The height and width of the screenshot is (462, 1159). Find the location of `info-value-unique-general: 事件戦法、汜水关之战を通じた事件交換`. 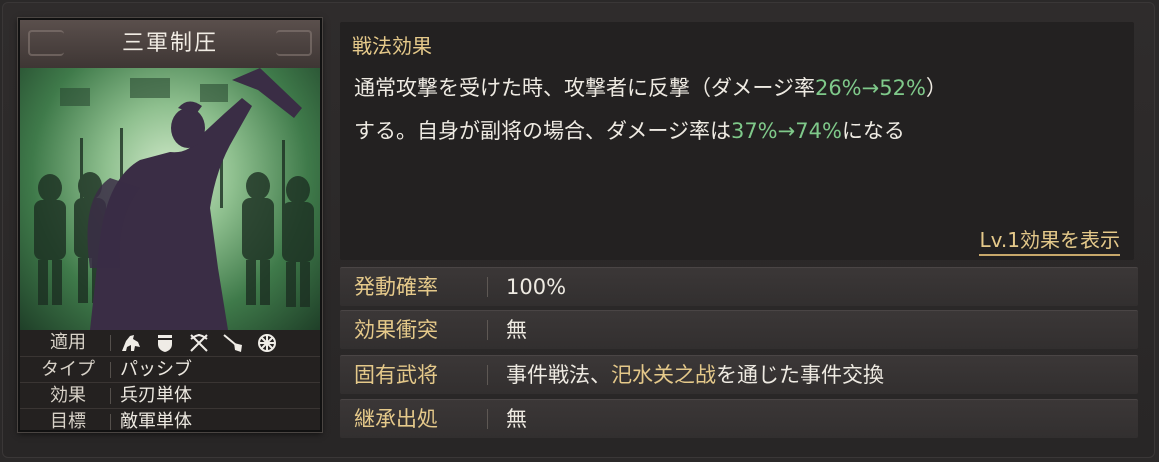

info-value-unique-general: 事件戦法、汜水关之战を通じた事件交換 is located at coordinates (695, 375).